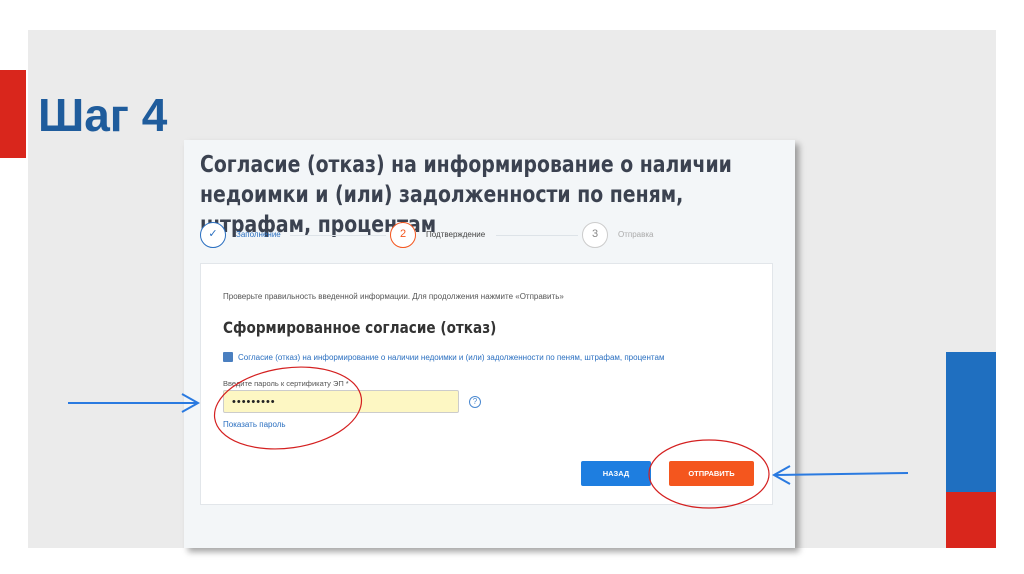 The height and width of the screenshot is (574, 1024). Describe the element at coordinates (971, 422) in the screenshot. I see `blue-accent-bar` at that location.